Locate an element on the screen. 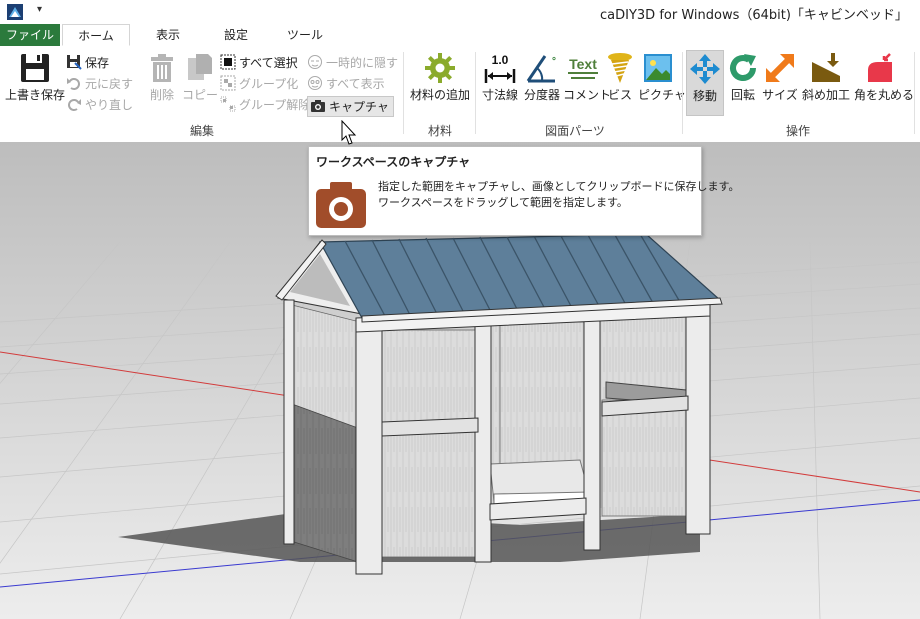 The image size is (920, 619). tab-tools: ツール is located at coordinates (305, 35).